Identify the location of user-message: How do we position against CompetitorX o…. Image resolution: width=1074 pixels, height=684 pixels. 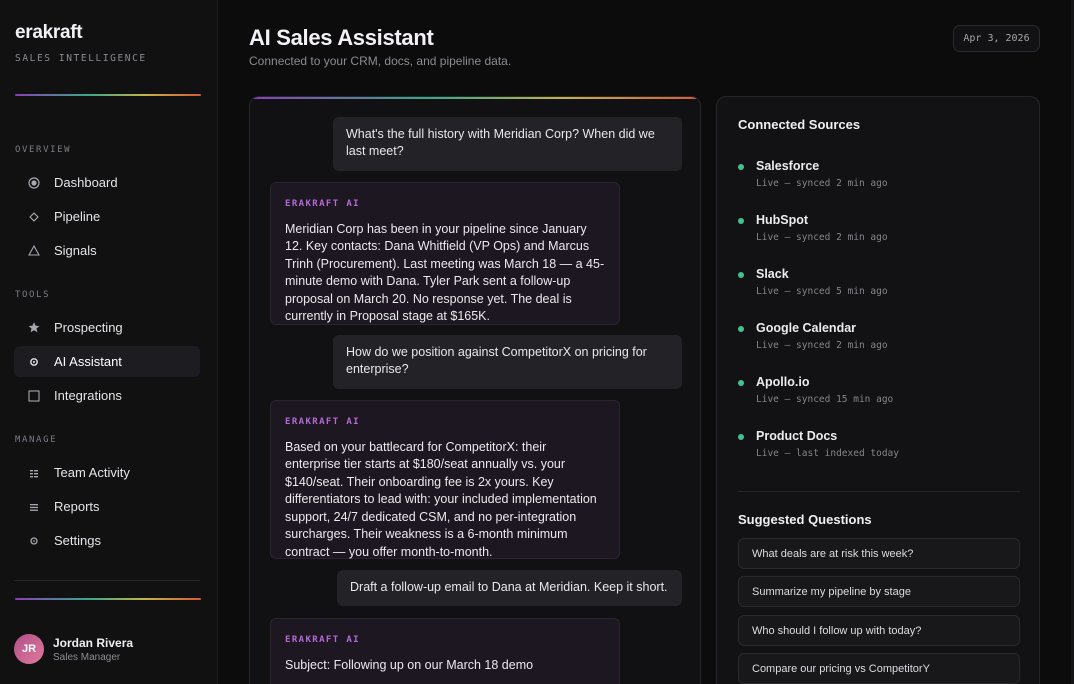
(507, 362).